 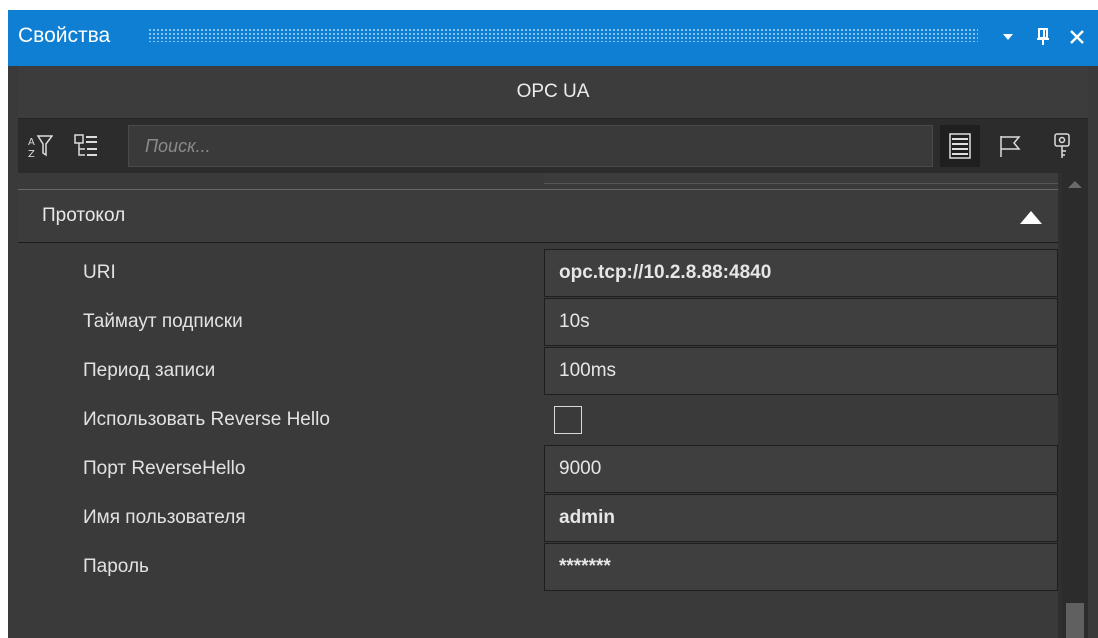 I want to click on property-toolbar: A Z, so click(x=553, y=146).